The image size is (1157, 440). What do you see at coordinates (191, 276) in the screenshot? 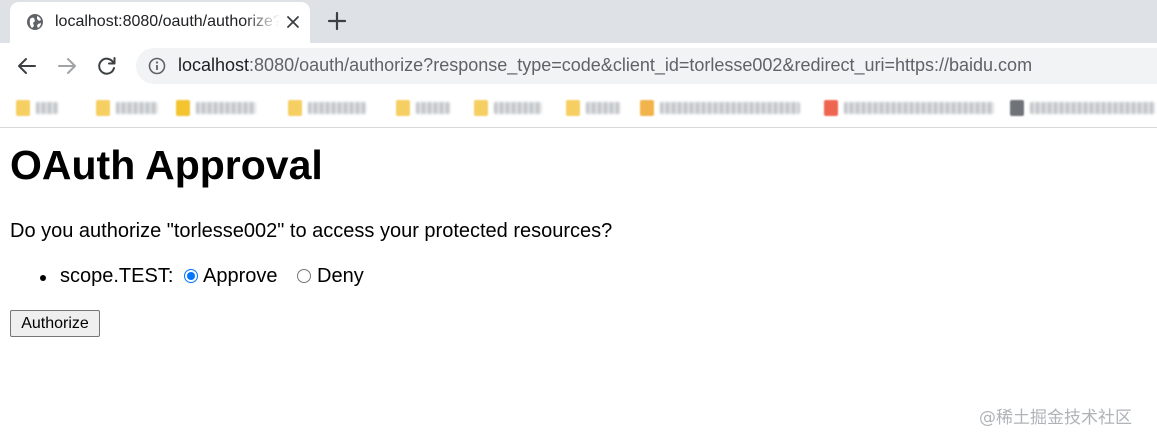
I see `approve-radio` at bounding box center [191, 276].